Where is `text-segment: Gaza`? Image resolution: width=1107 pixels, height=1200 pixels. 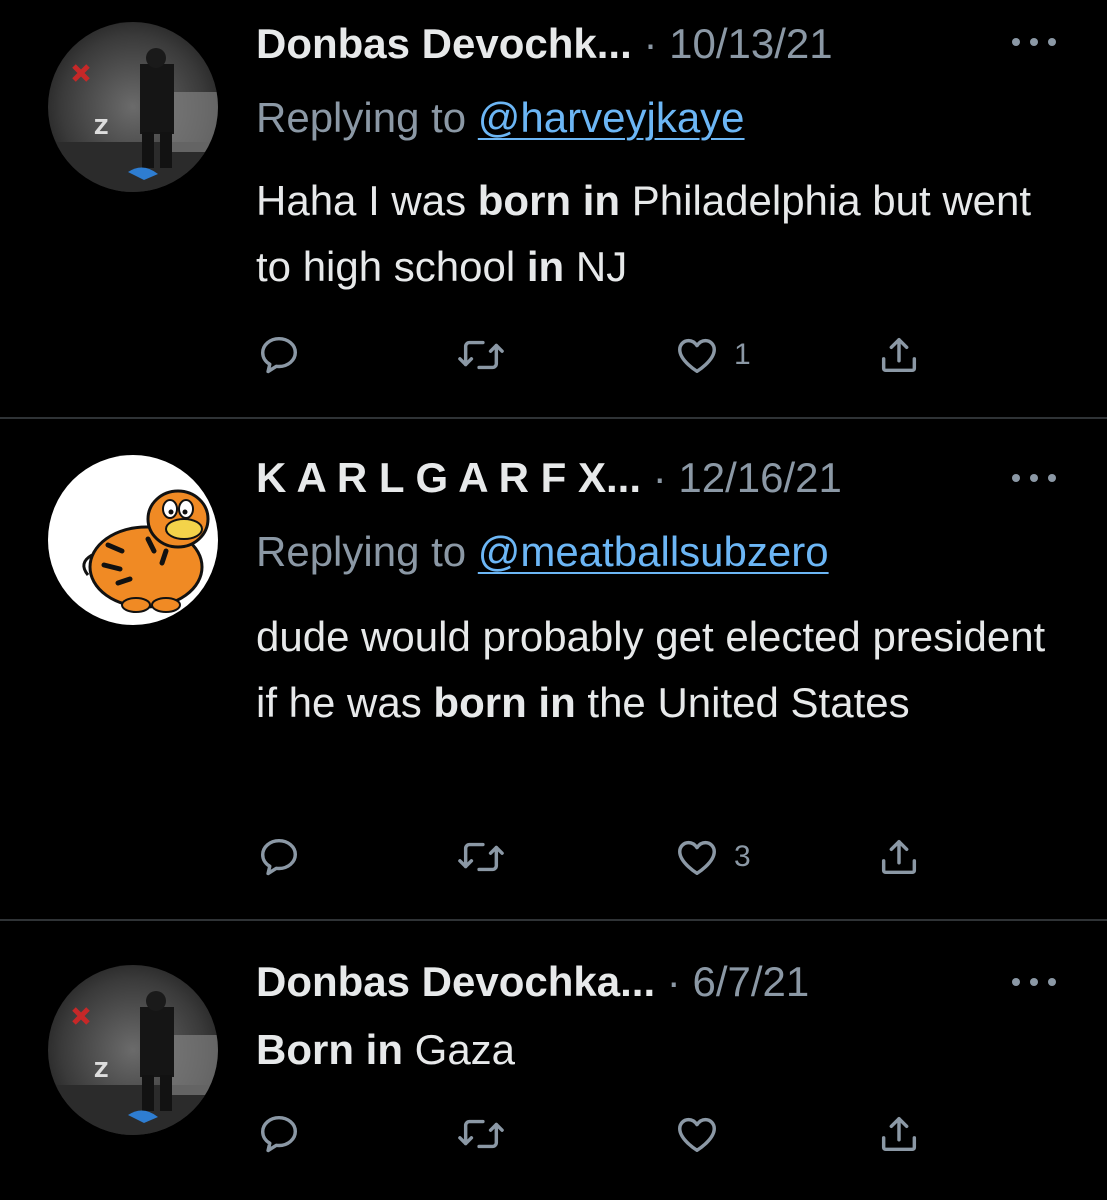 text-segment: Gaza is located at coordinates (459, 1049).